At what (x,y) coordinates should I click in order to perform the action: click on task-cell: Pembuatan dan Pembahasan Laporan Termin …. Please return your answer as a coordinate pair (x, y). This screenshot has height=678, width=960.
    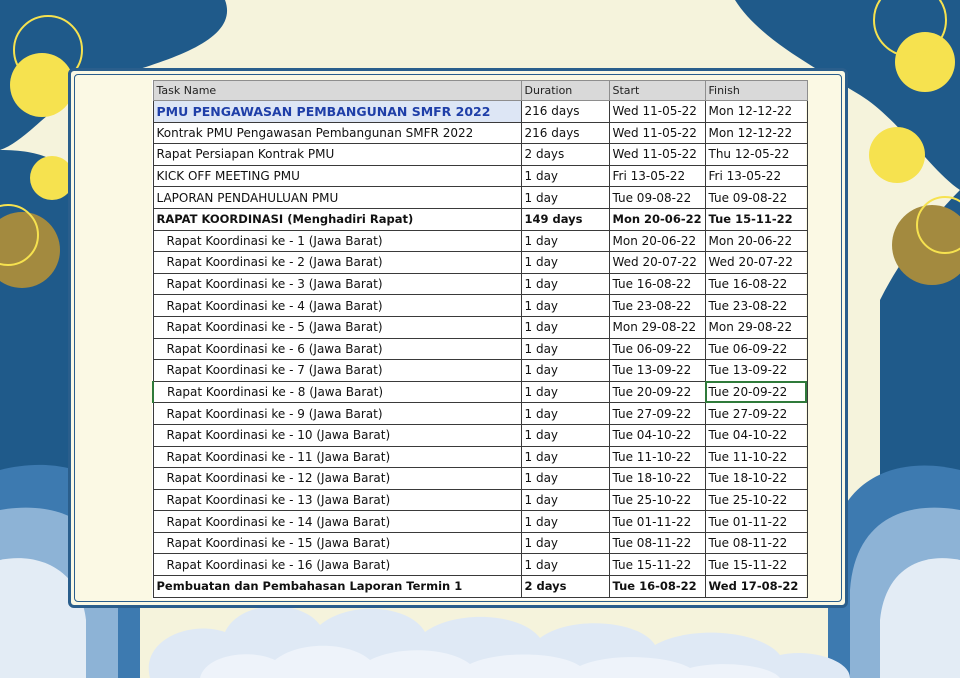
    Looking at the image, I should click on (337, 586).